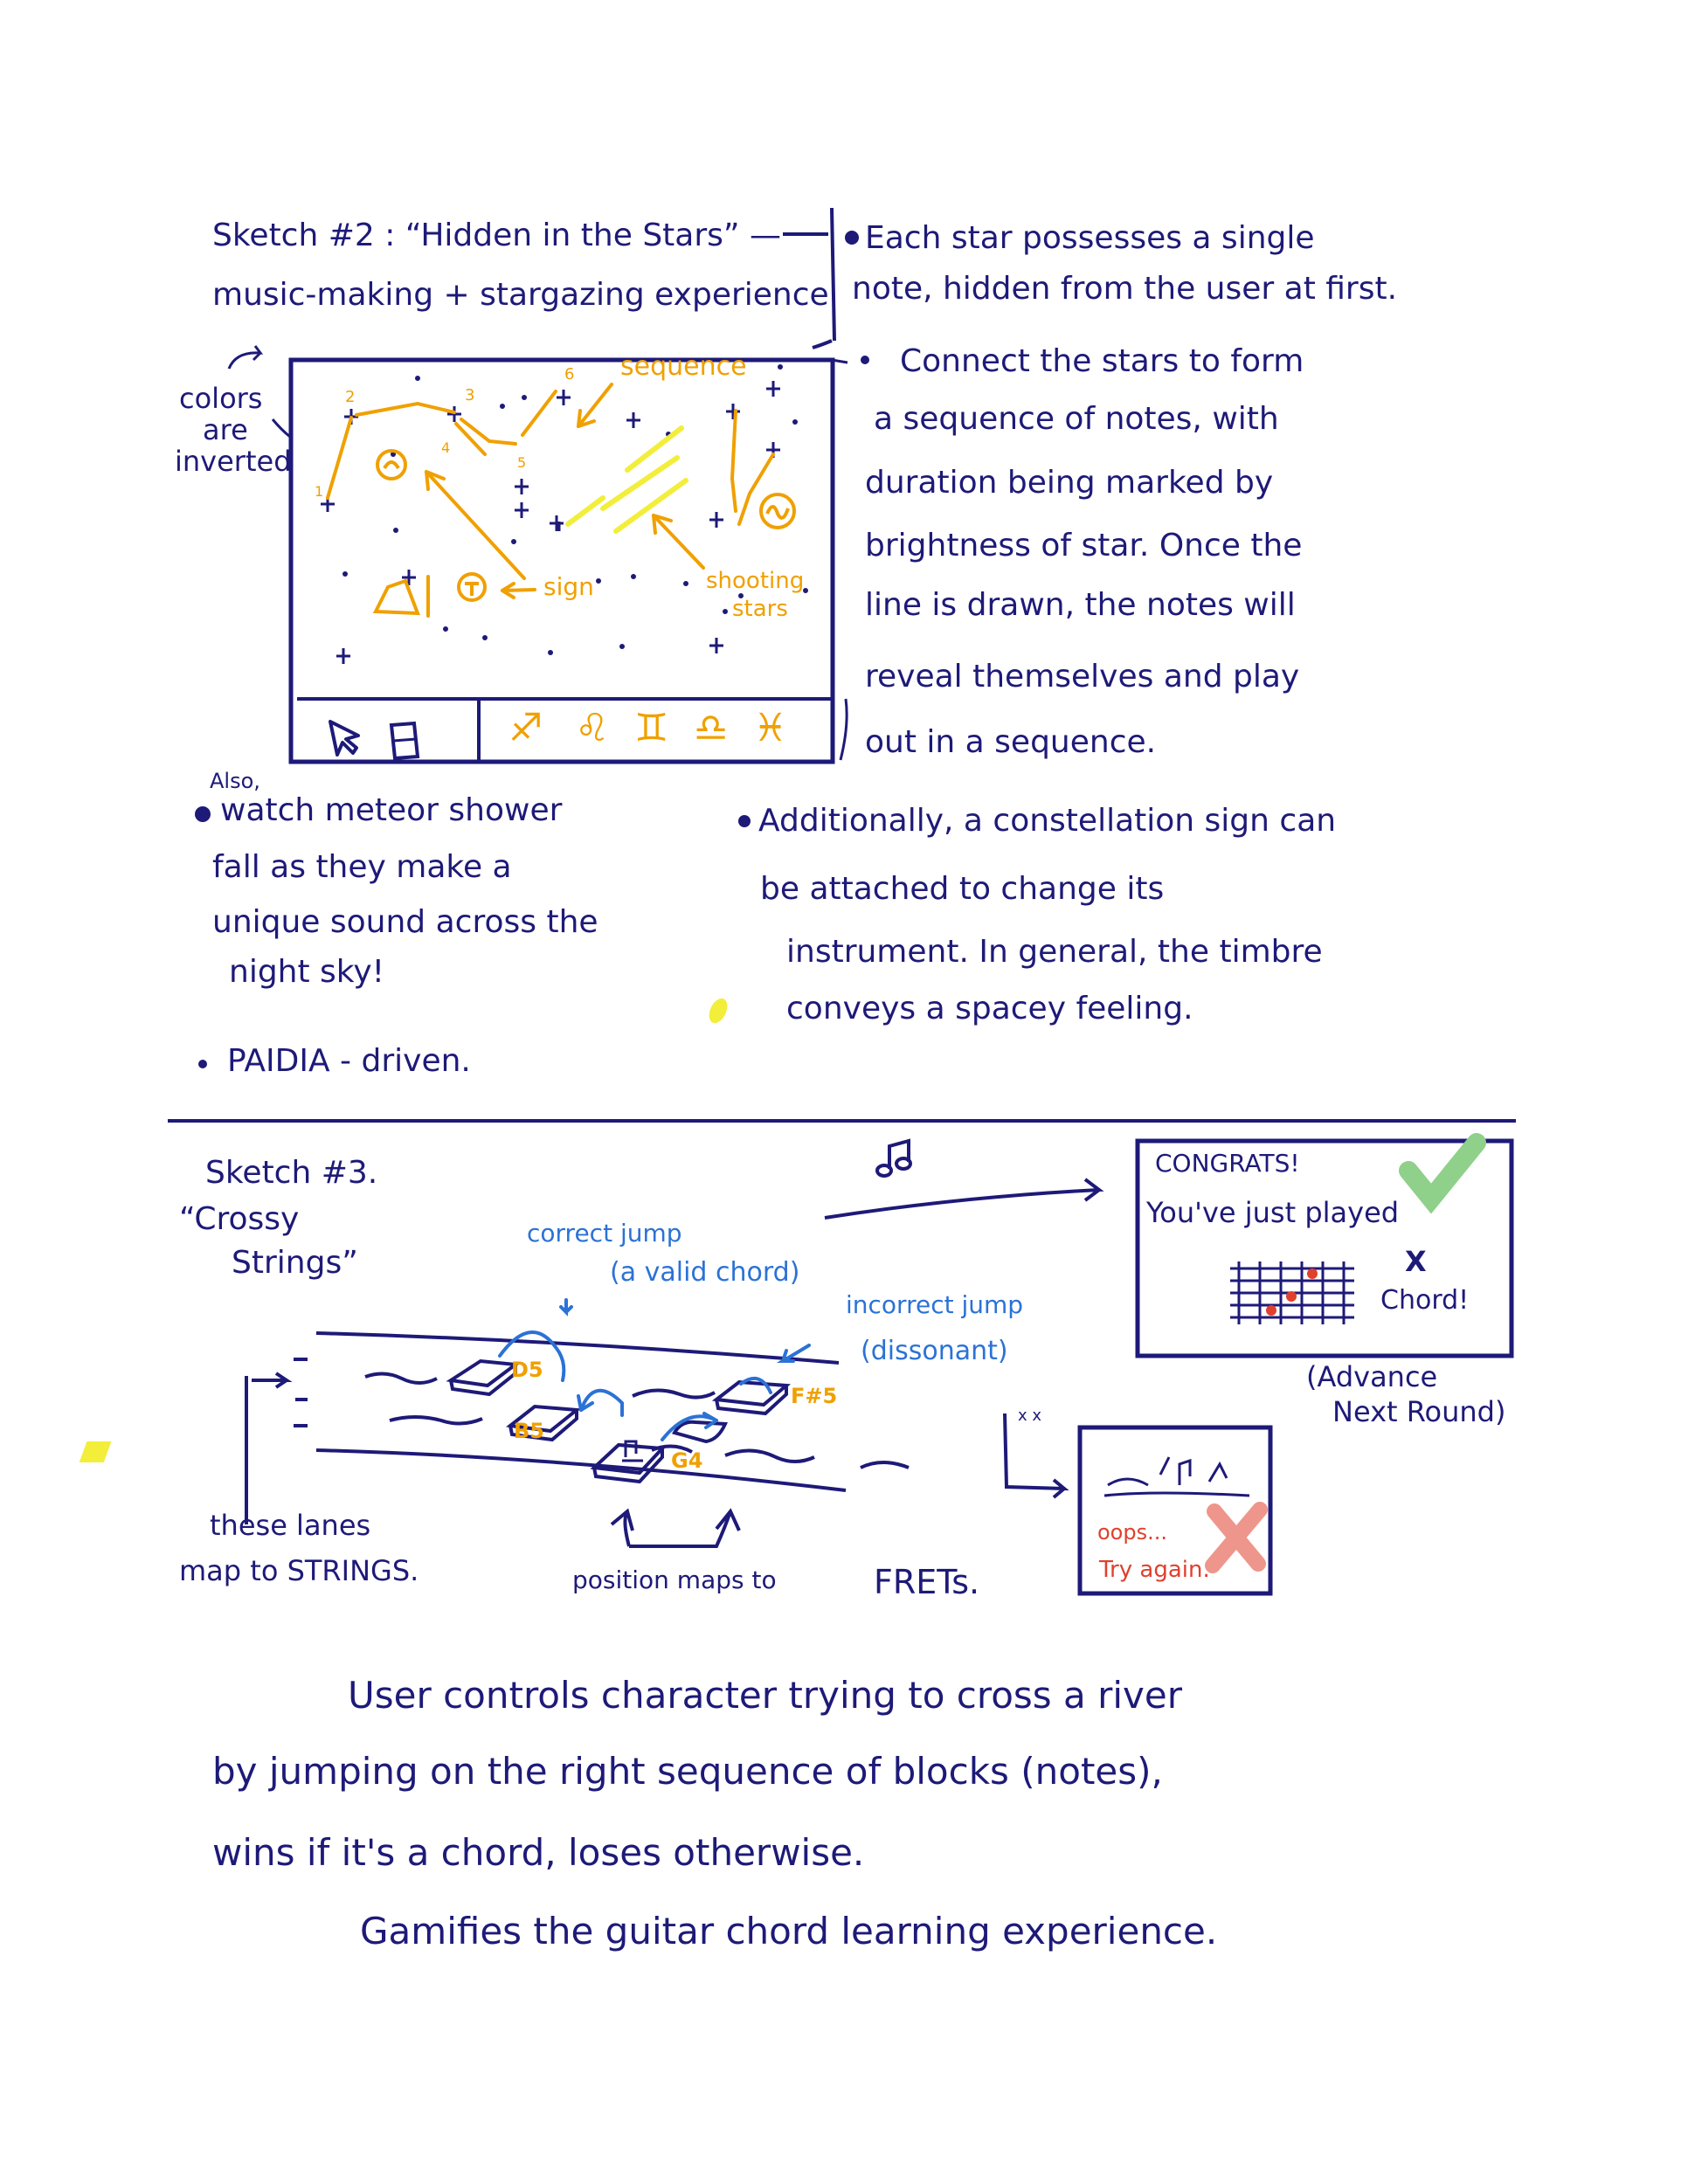 The width and height of the screenshot is (1688, 2184). Describe the element at coordinates (1030, 1415) in the screenshot. I see `sad-face: x x` at that location.